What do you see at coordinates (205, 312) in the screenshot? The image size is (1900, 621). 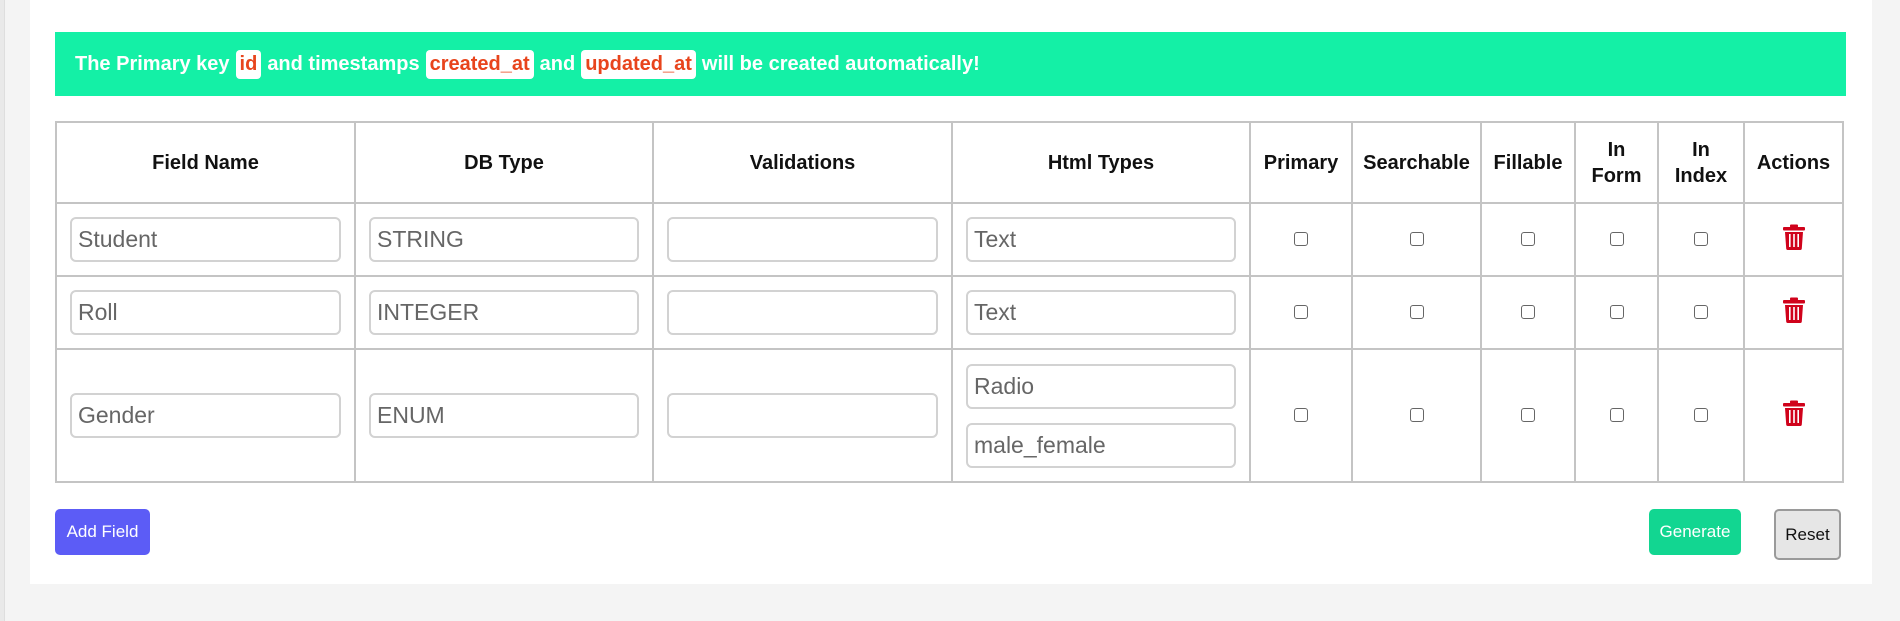 I see `field-name-input: Roll` at bounding box center [205, 312].